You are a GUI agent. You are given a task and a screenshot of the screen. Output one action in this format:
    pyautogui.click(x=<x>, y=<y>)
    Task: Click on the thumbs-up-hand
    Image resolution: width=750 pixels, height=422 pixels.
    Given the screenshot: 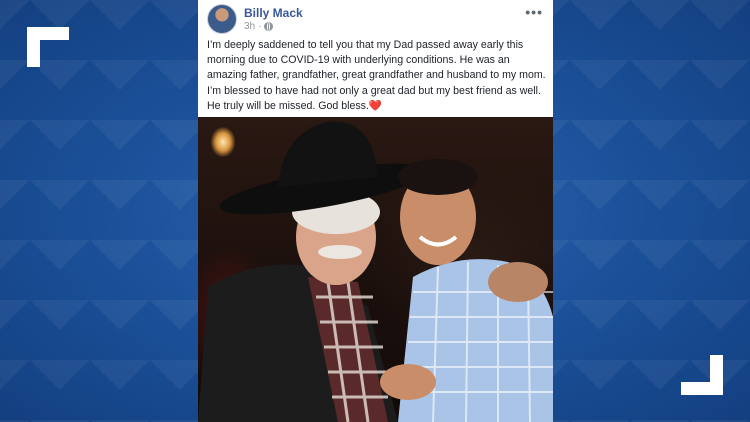 What is the action you would take?
    pyautogui.click(x=408, y=382)
    